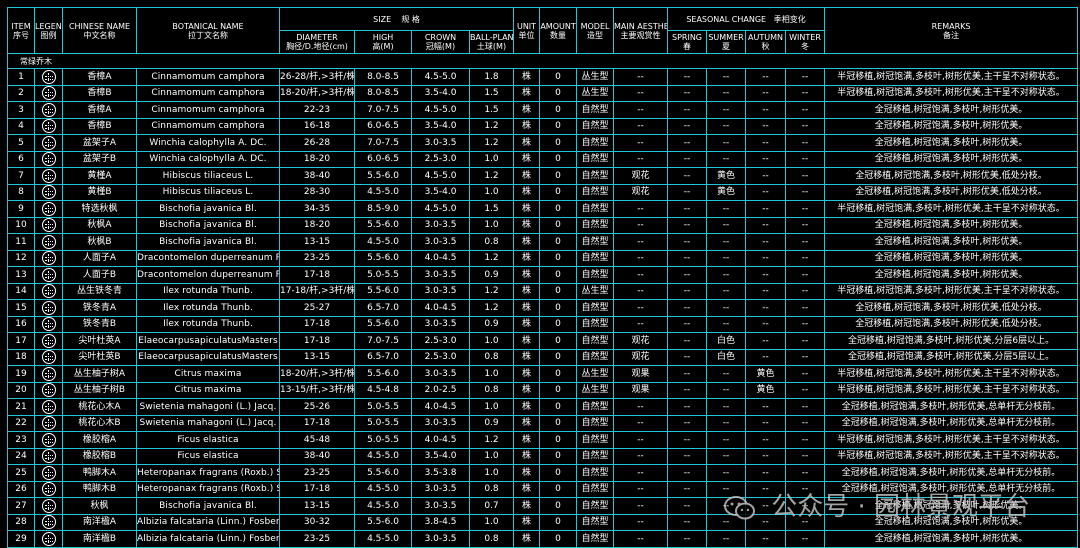 The width and height of the screenshot is (1080, 548). I want to click on crown-cell: 3.5-4.0, so click(440, 93).